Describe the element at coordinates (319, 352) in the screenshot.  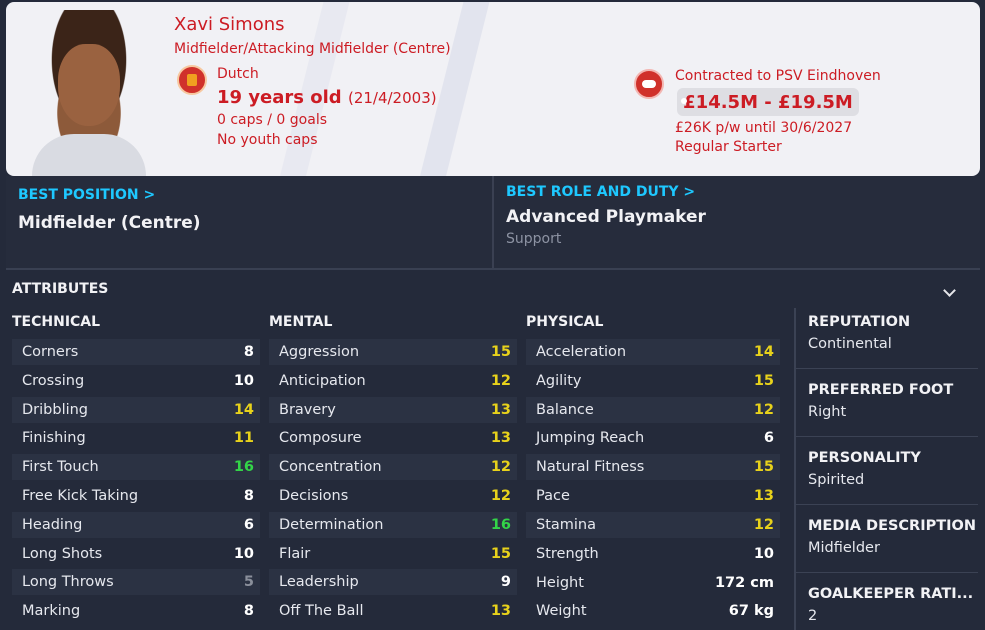
I see `attribute-label: Aggression` at that location.